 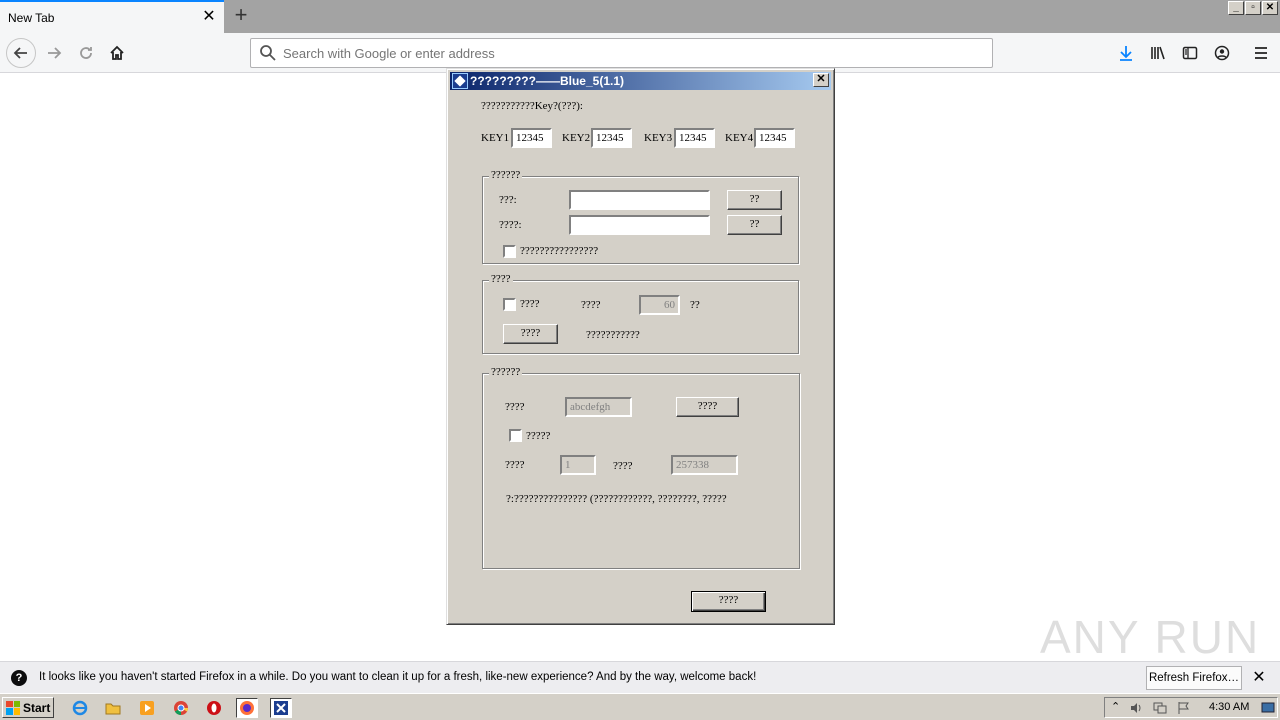 I want to click on forward-button, so click(x=54, y=53).